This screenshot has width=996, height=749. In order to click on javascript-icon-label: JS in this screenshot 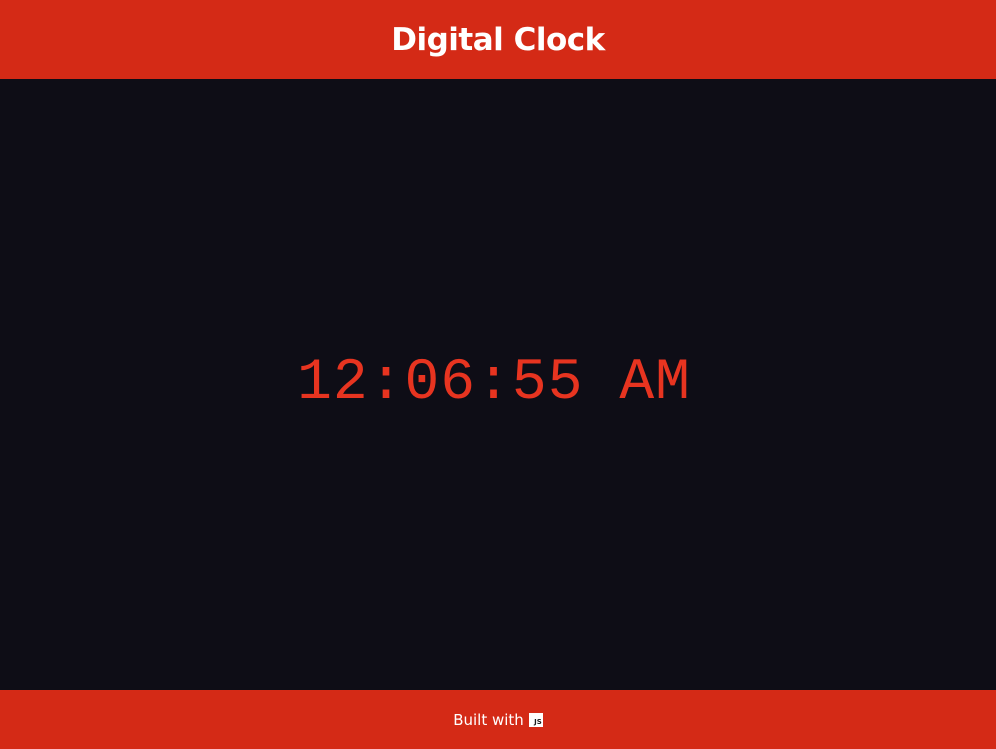, I will do `click(538, 721)`.